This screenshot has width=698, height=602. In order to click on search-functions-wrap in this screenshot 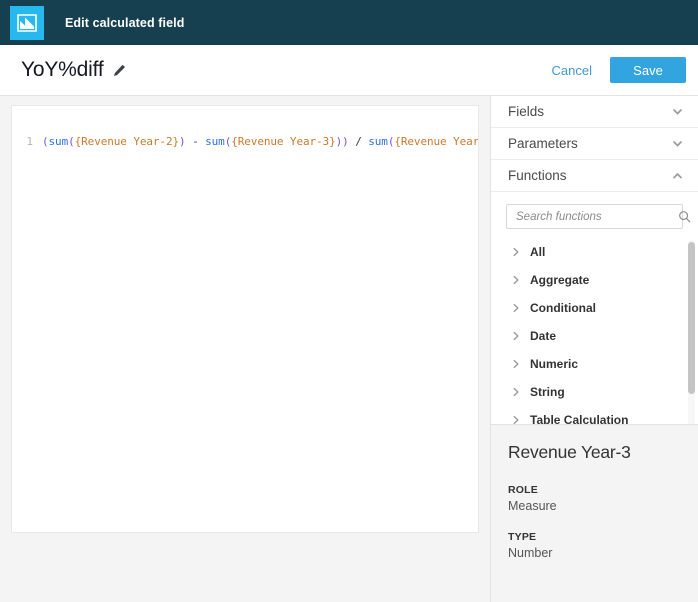, I will do `click(594, 215)`.